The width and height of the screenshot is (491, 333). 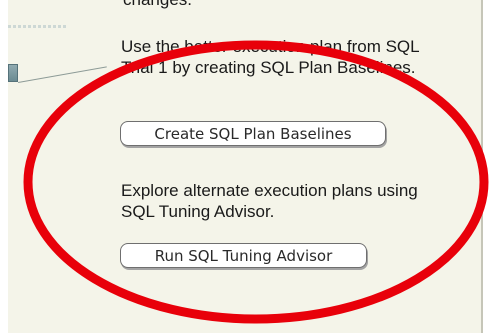 I want to click on partial-header-text: changes., so click(x=157, y=5).